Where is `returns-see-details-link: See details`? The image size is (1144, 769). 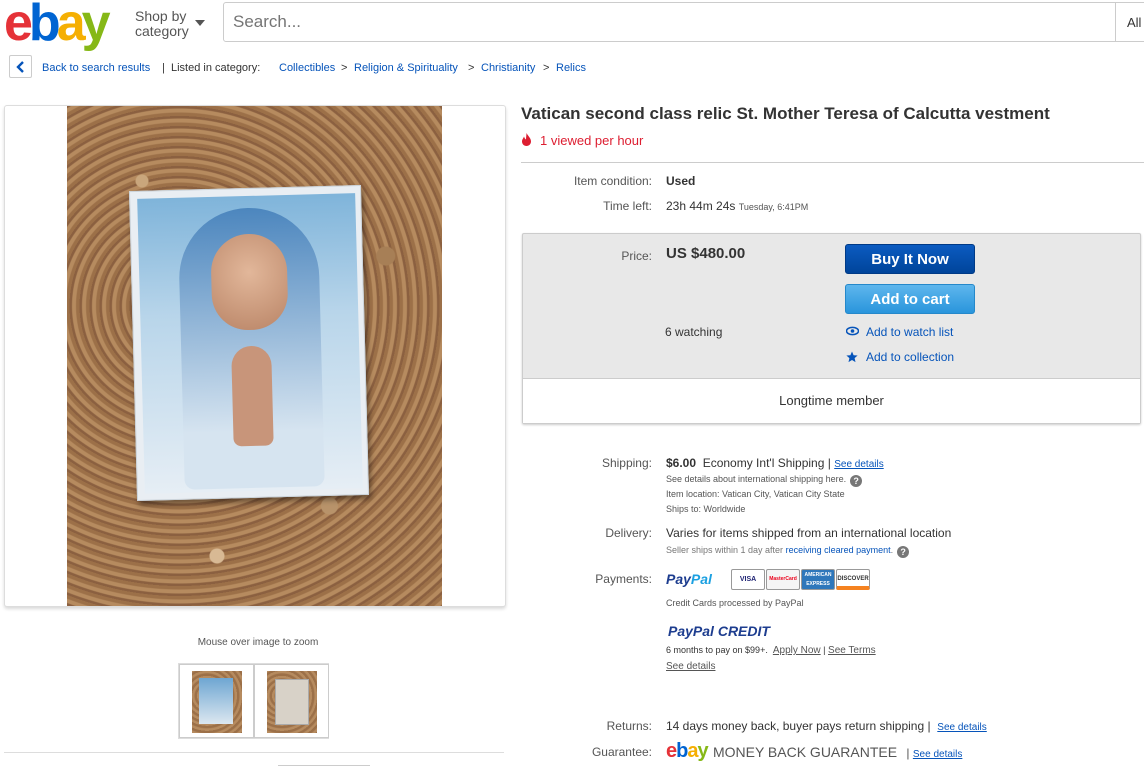 returns-see-details-link: See details is located at coordinates (961, 727).